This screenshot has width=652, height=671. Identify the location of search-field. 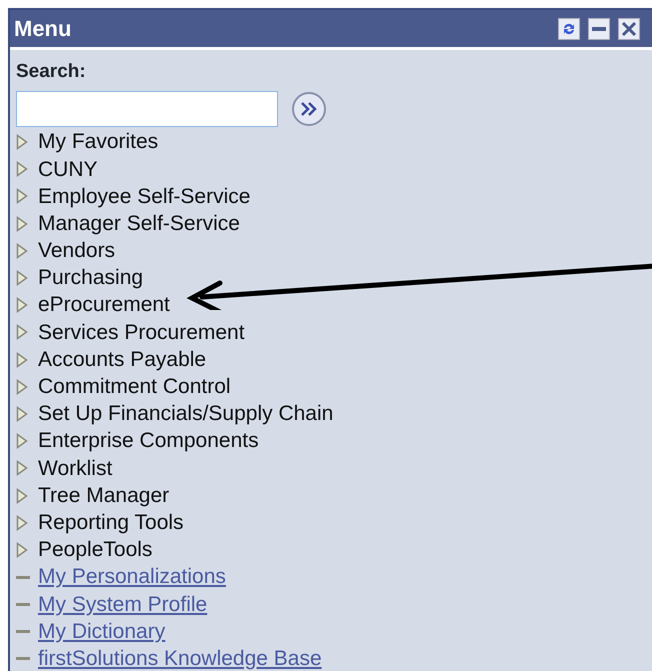
(147, 108).